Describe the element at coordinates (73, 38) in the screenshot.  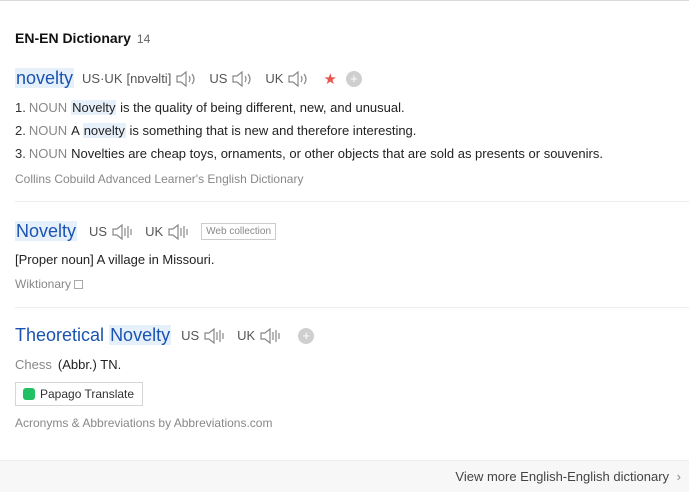
I see `dictionary-title: EN-EN Dictionary` at that location.